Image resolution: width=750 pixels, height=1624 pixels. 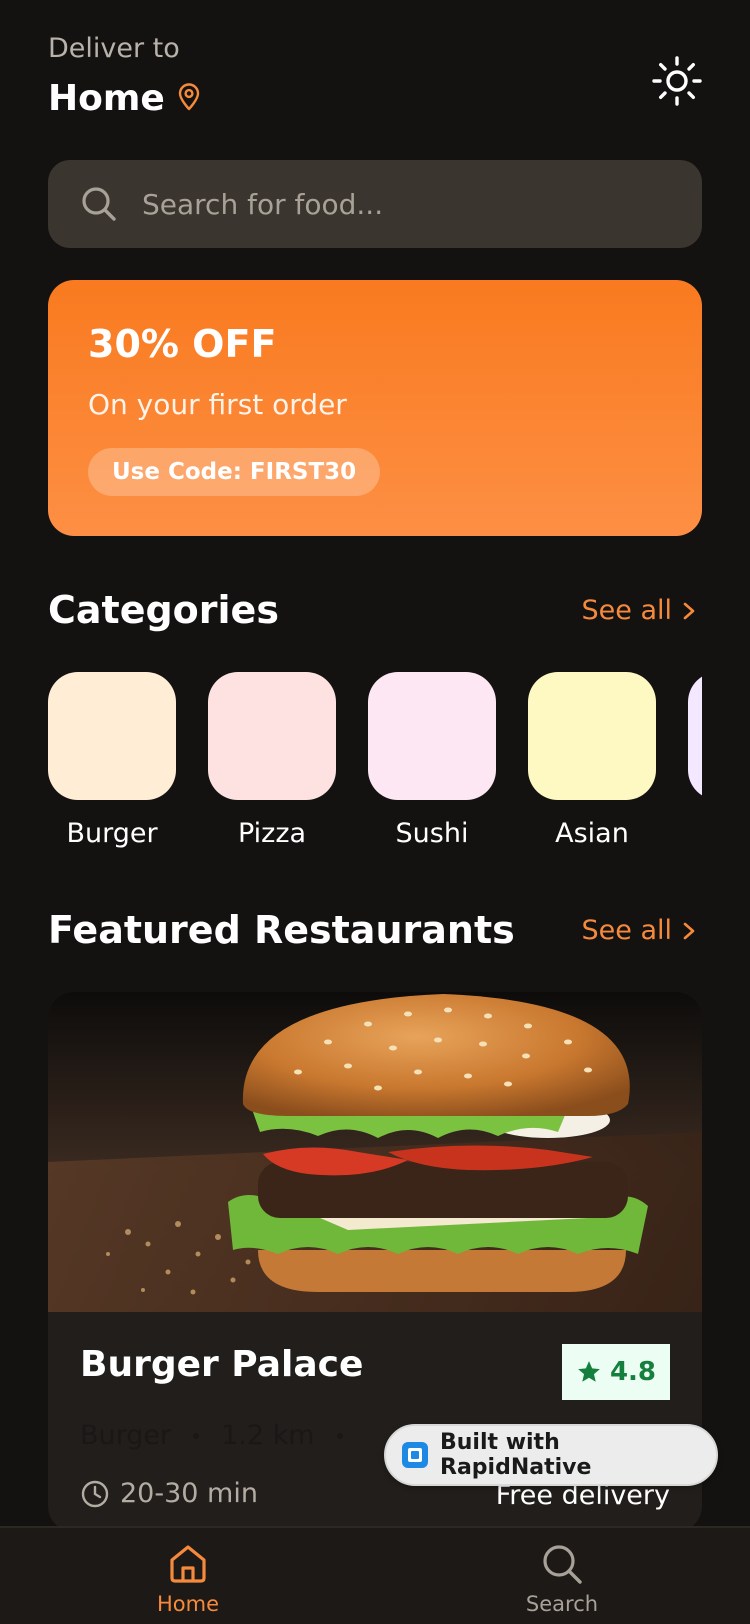 I want to click on promo-subtitle: On your first order, so click(x=217, y=404).